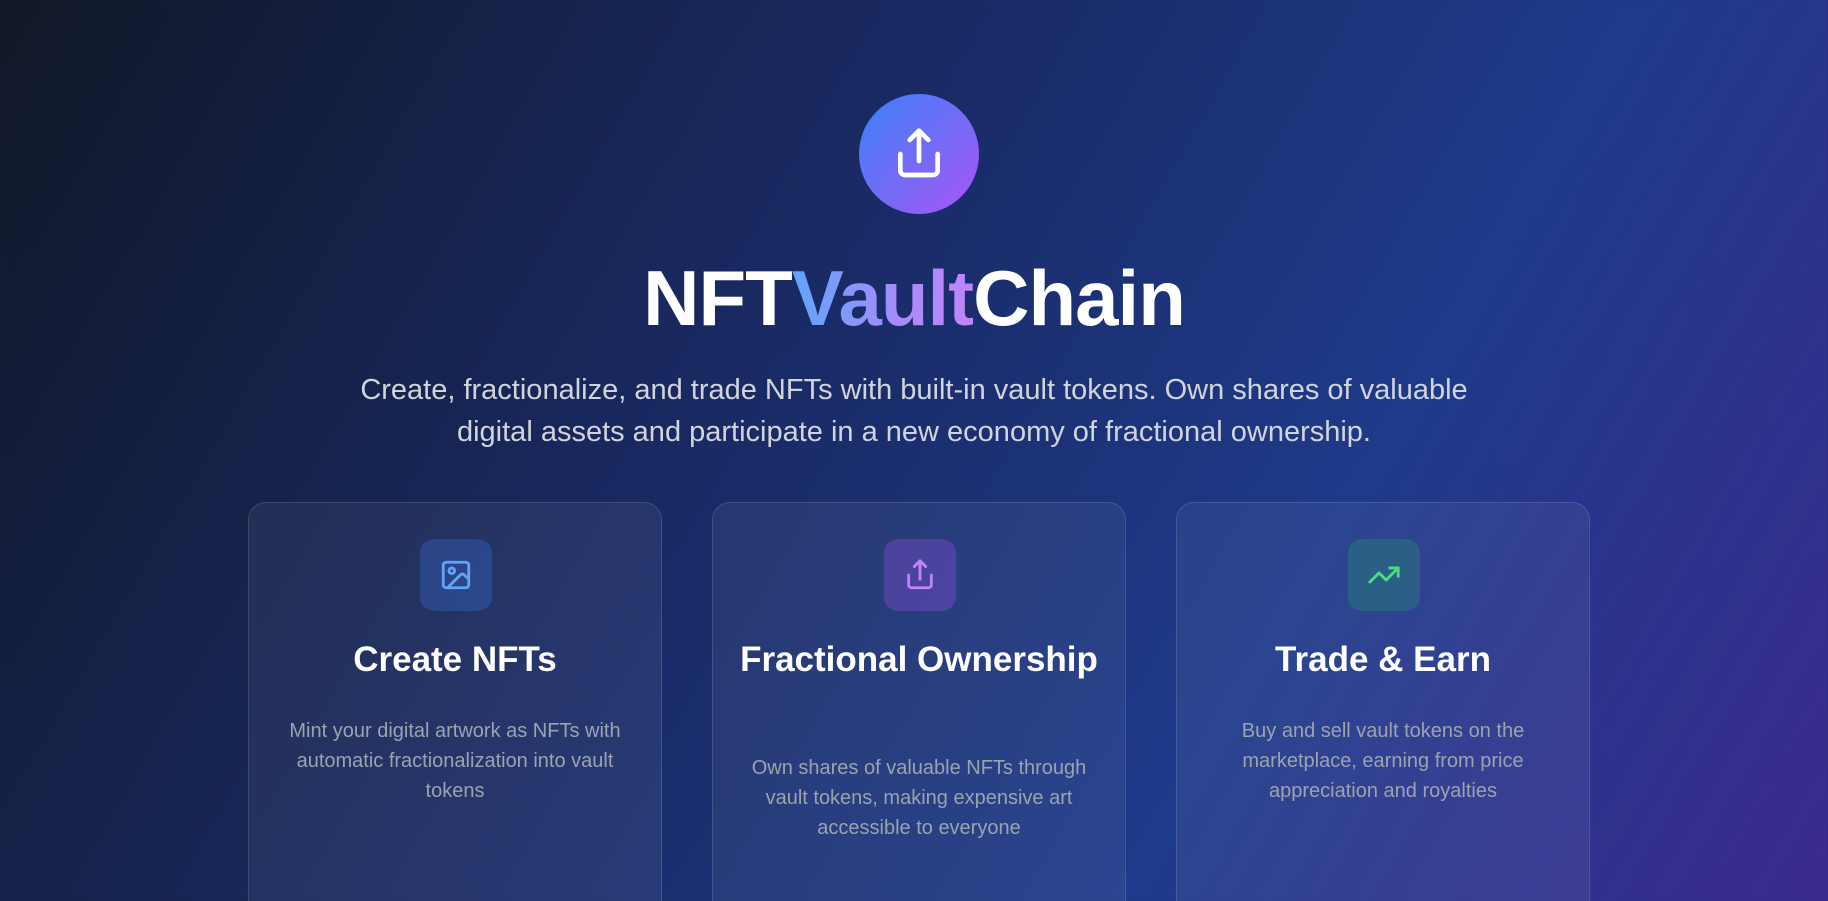 The width and height of the screenshot is (1828, 901). I want to click on feature-title: Fractional Ownership, so click(919, 659).